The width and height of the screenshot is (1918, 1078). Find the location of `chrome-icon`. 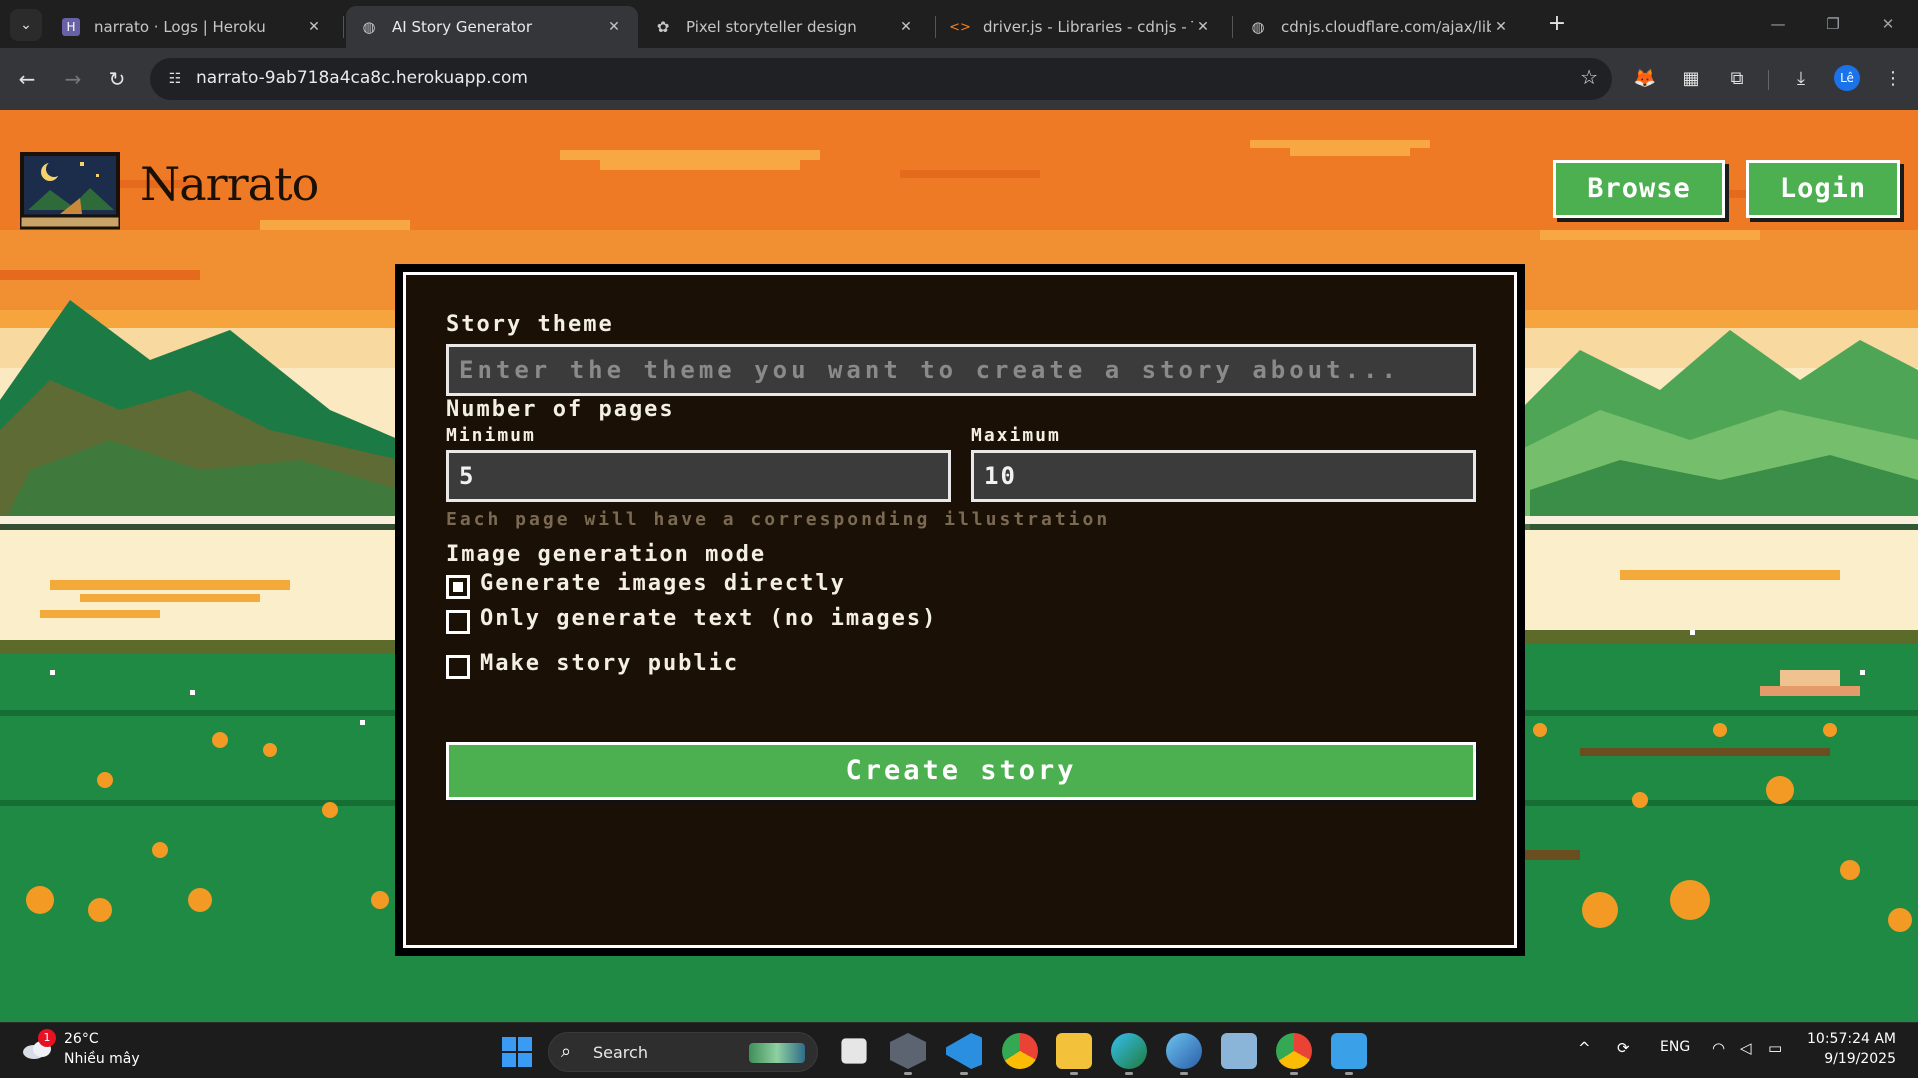

chrome-icon is located at coordinates (1020, 1051).